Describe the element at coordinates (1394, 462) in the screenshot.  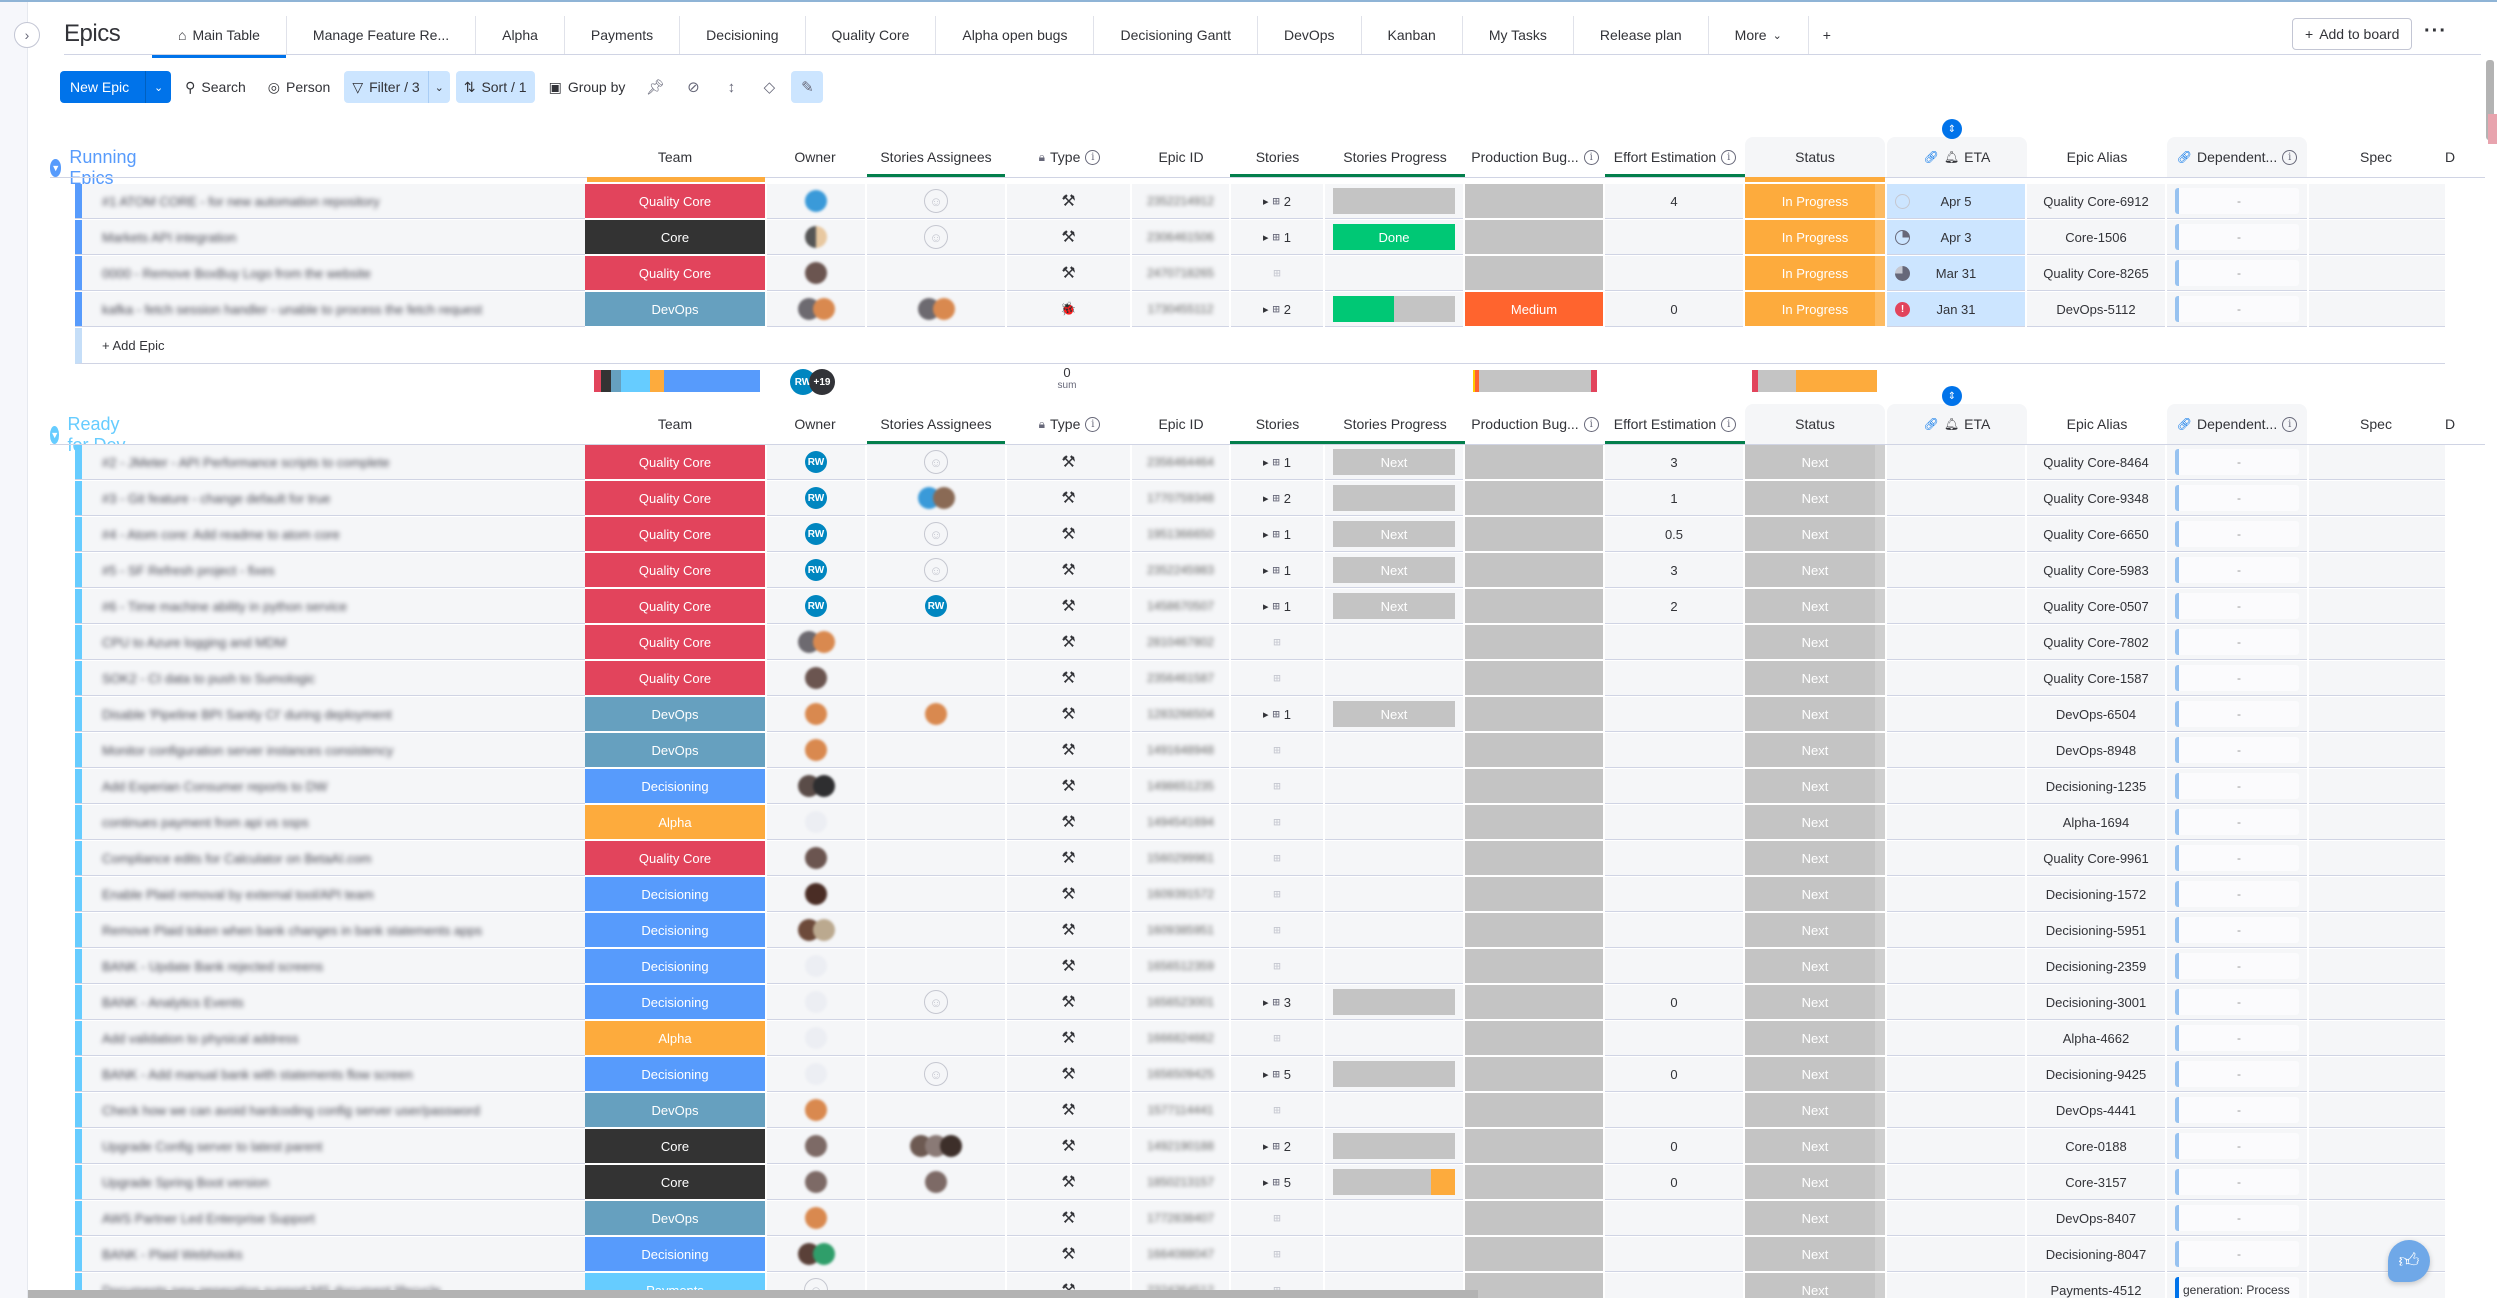
I see `stories-progress-cell: Next` at that location.